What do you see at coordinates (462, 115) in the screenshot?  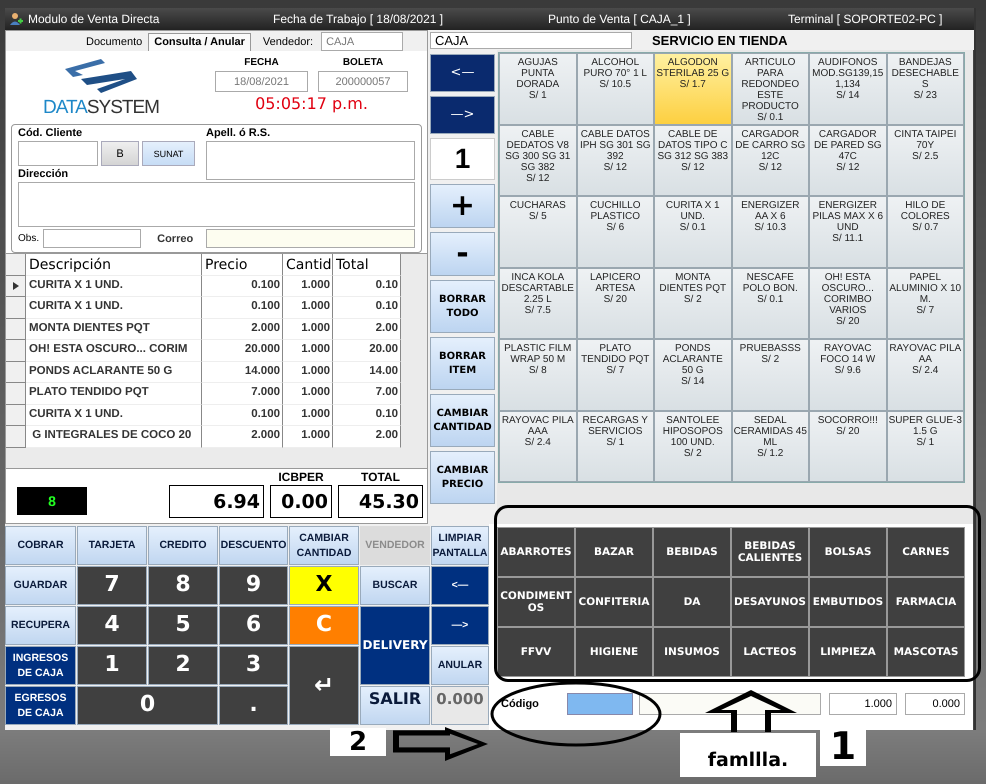 I see `arrow-button: —>` at bounding box center [462, 115].